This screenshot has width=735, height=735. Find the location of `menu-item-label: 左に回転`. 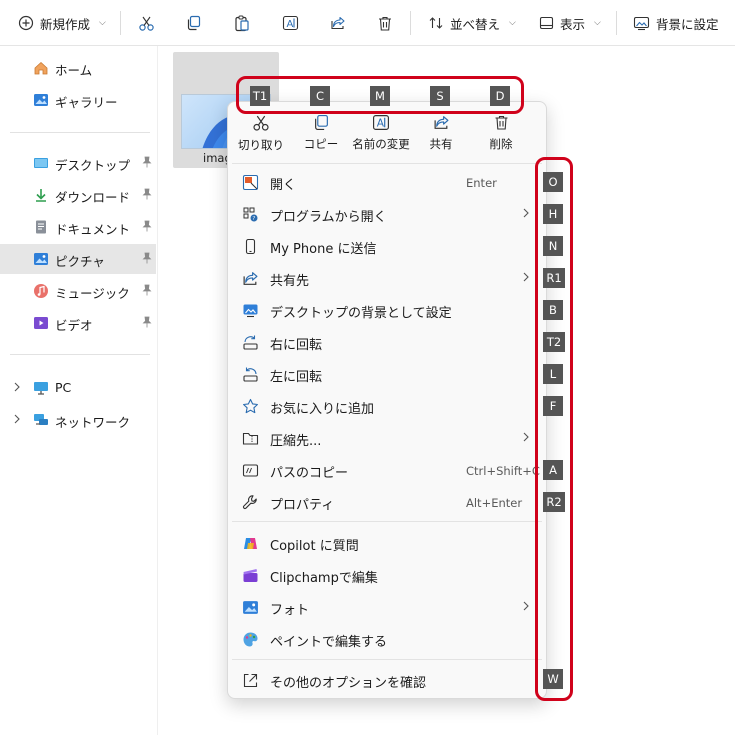

menu-item-label: 左に回転 is located at coordinates (296, 377).